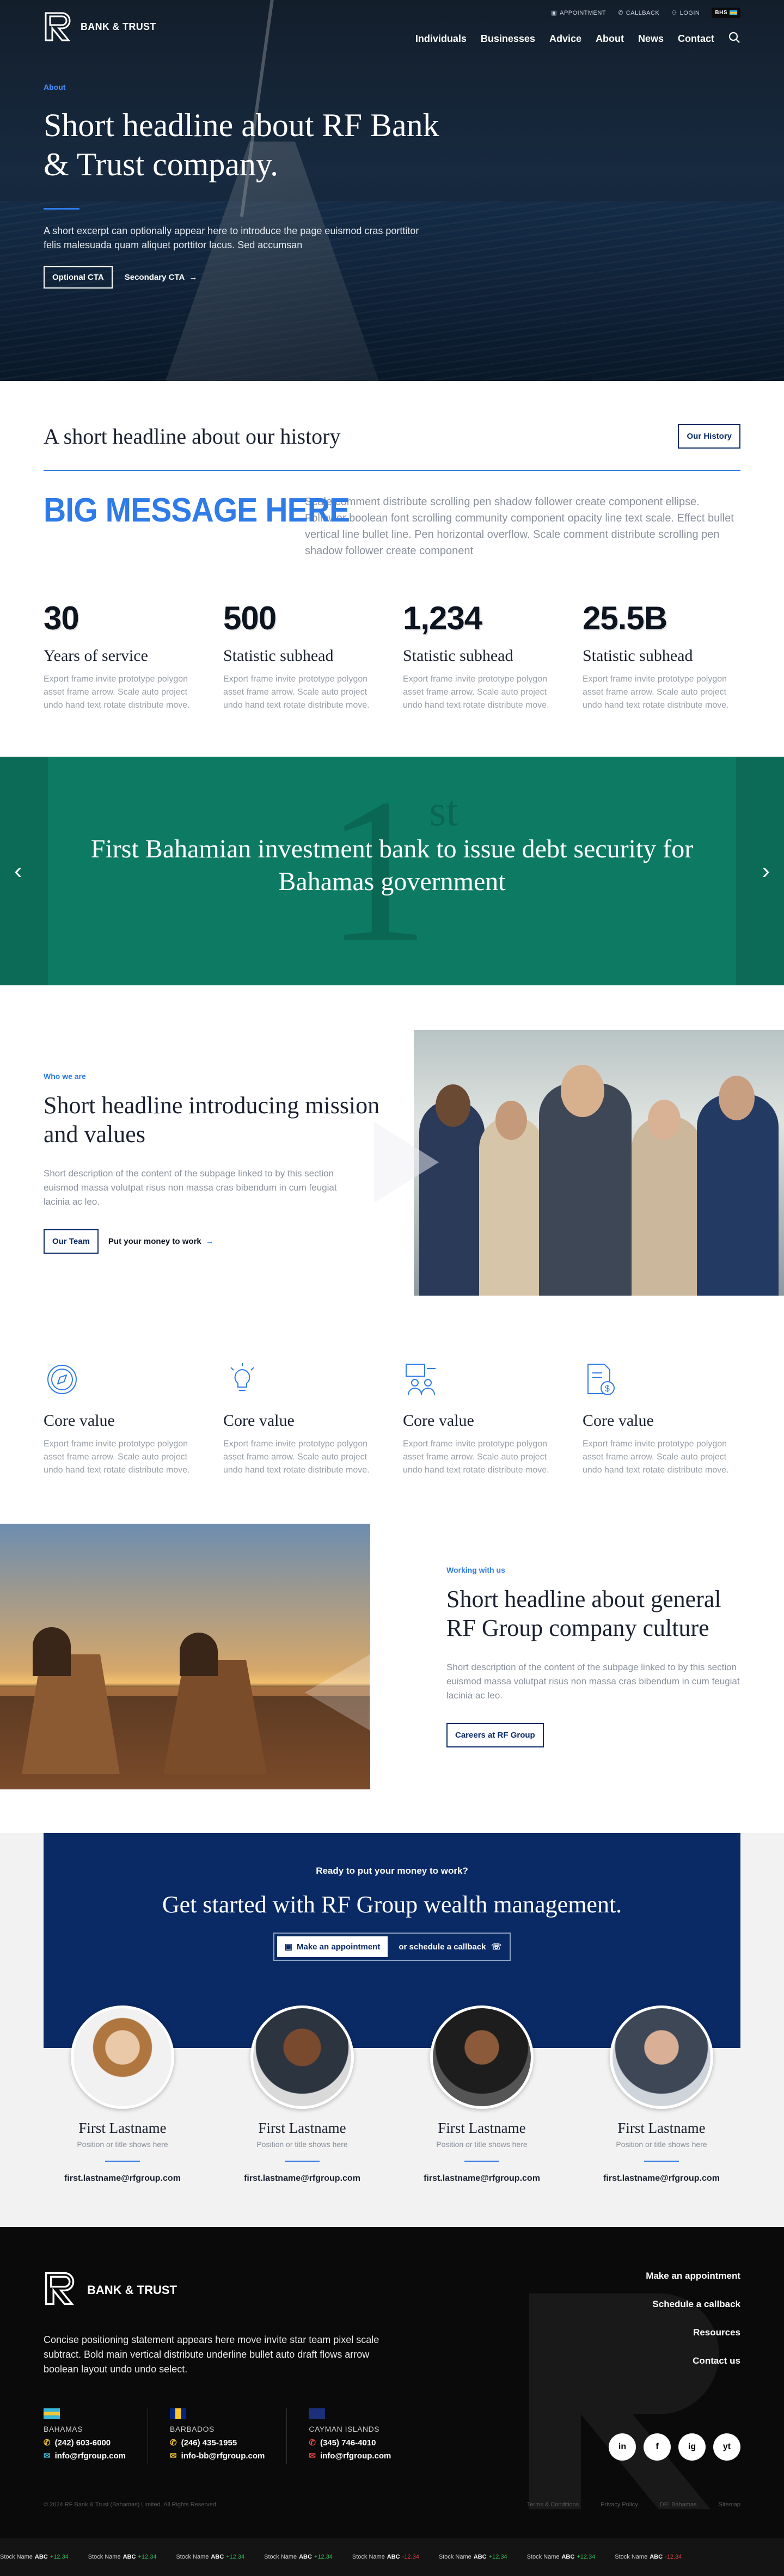 This screenshot has height=2576, width=784. What do you see at coordinates (696, 39) in the screenshot?
I see `nav-contact: Contact` at bounding box center [696, 39].